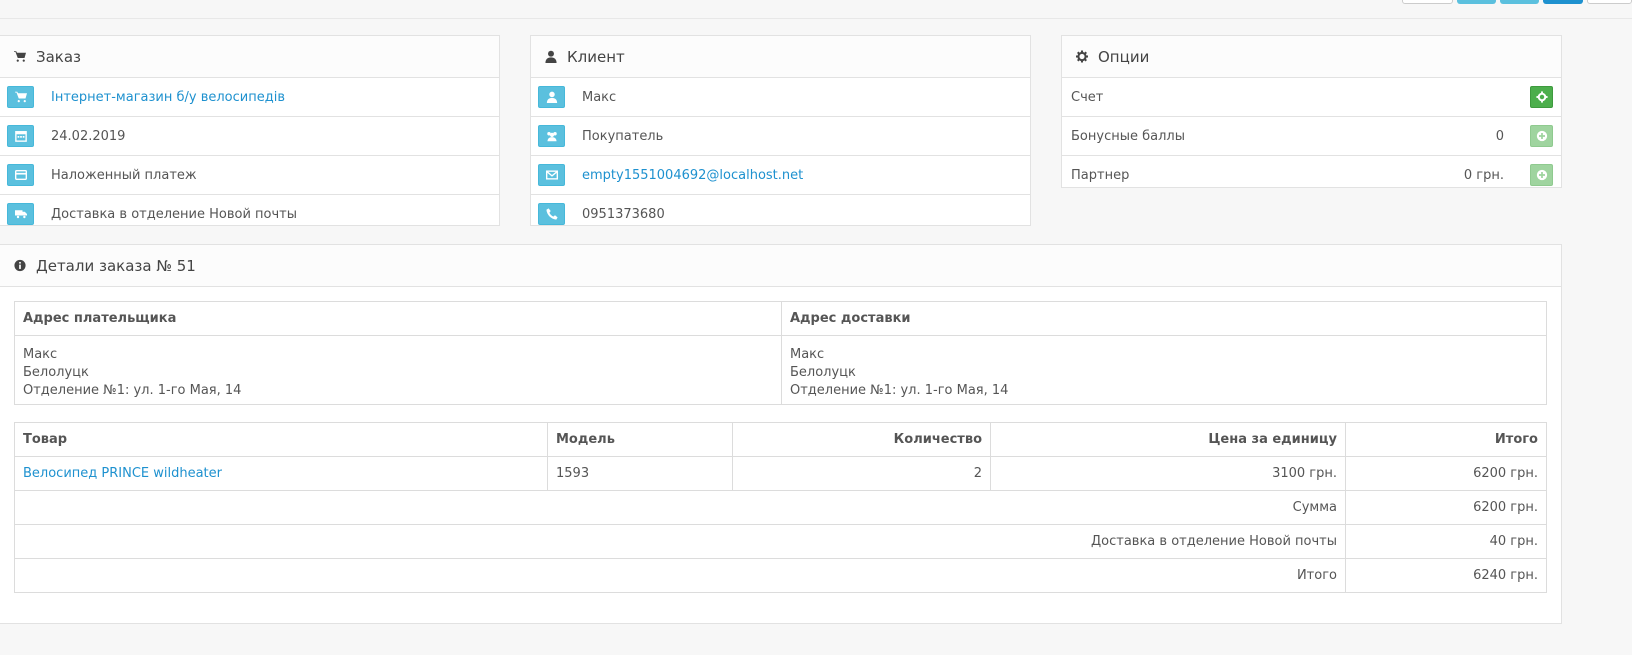 Image resolution: width=1632 pixels, height=655 pixels. I want to click on grand-total-label: Итого, so click(680, 575).